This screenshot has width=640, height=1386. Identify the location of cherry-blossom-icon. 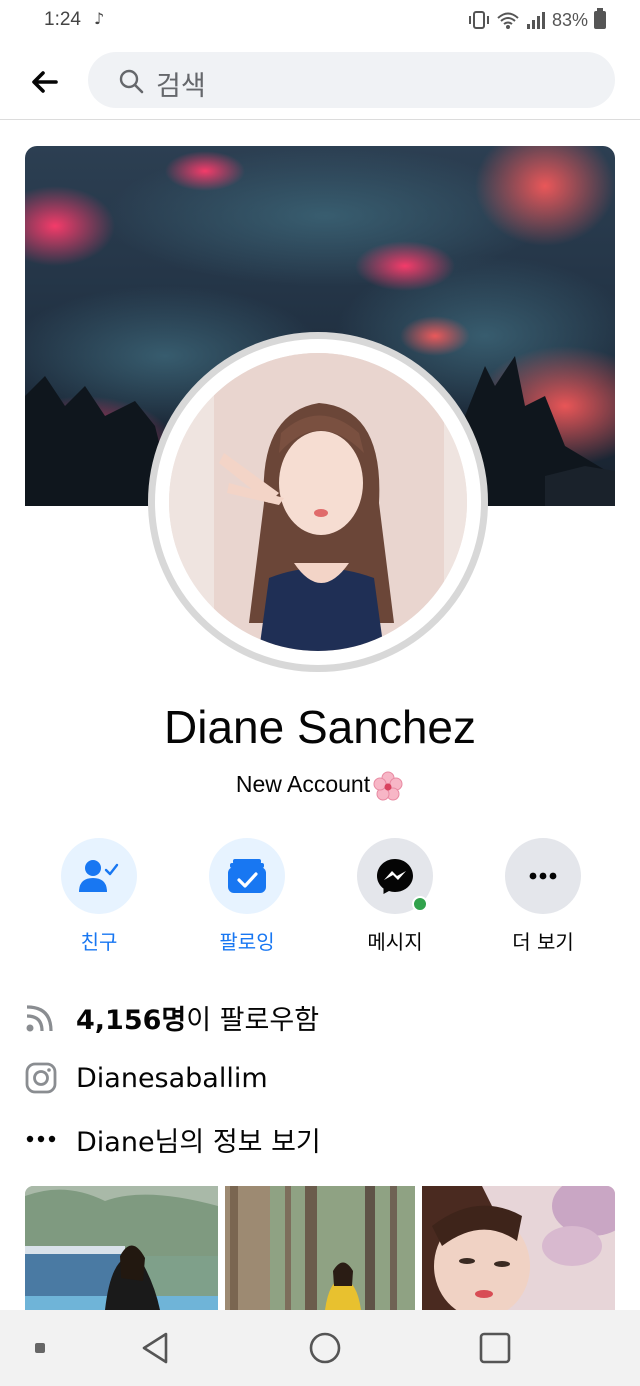
(388, 786).